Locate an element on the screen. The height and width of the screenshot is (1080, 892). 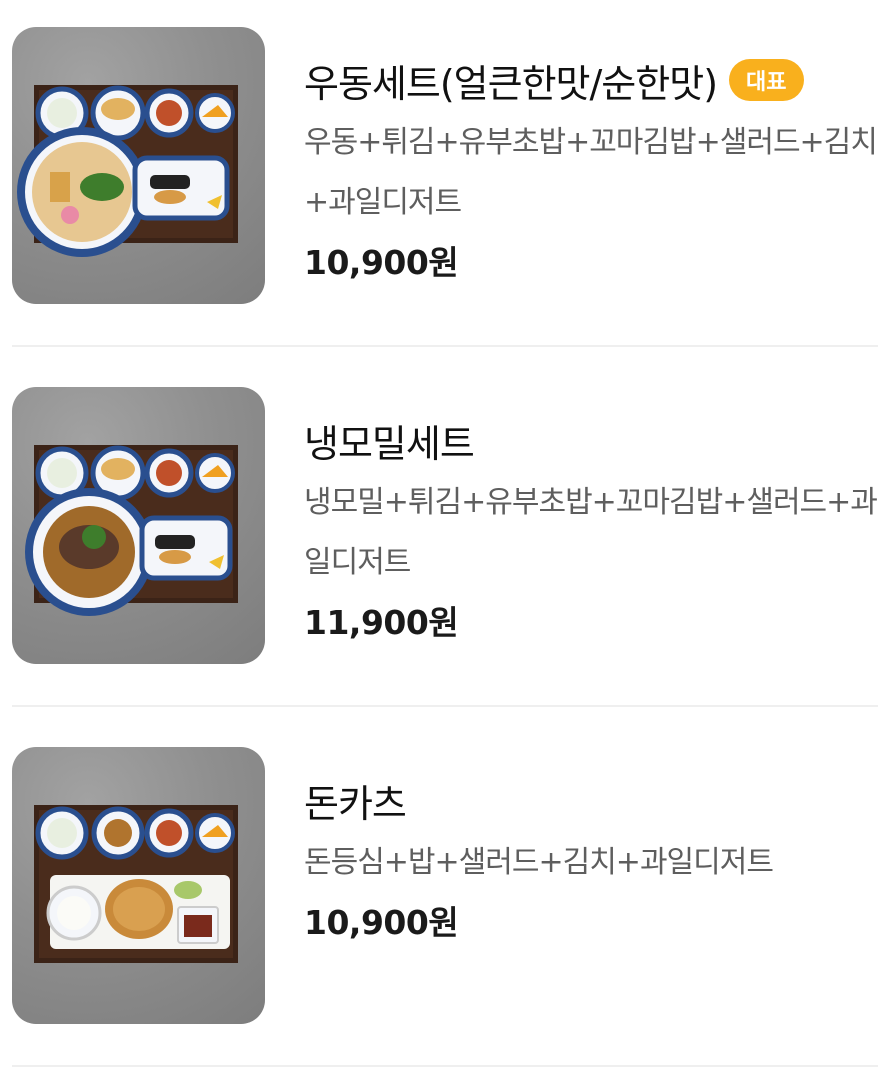
title-row: 우동세트(얼큰한맛/순한맛) 대표 is located at coordinates (594, 80).